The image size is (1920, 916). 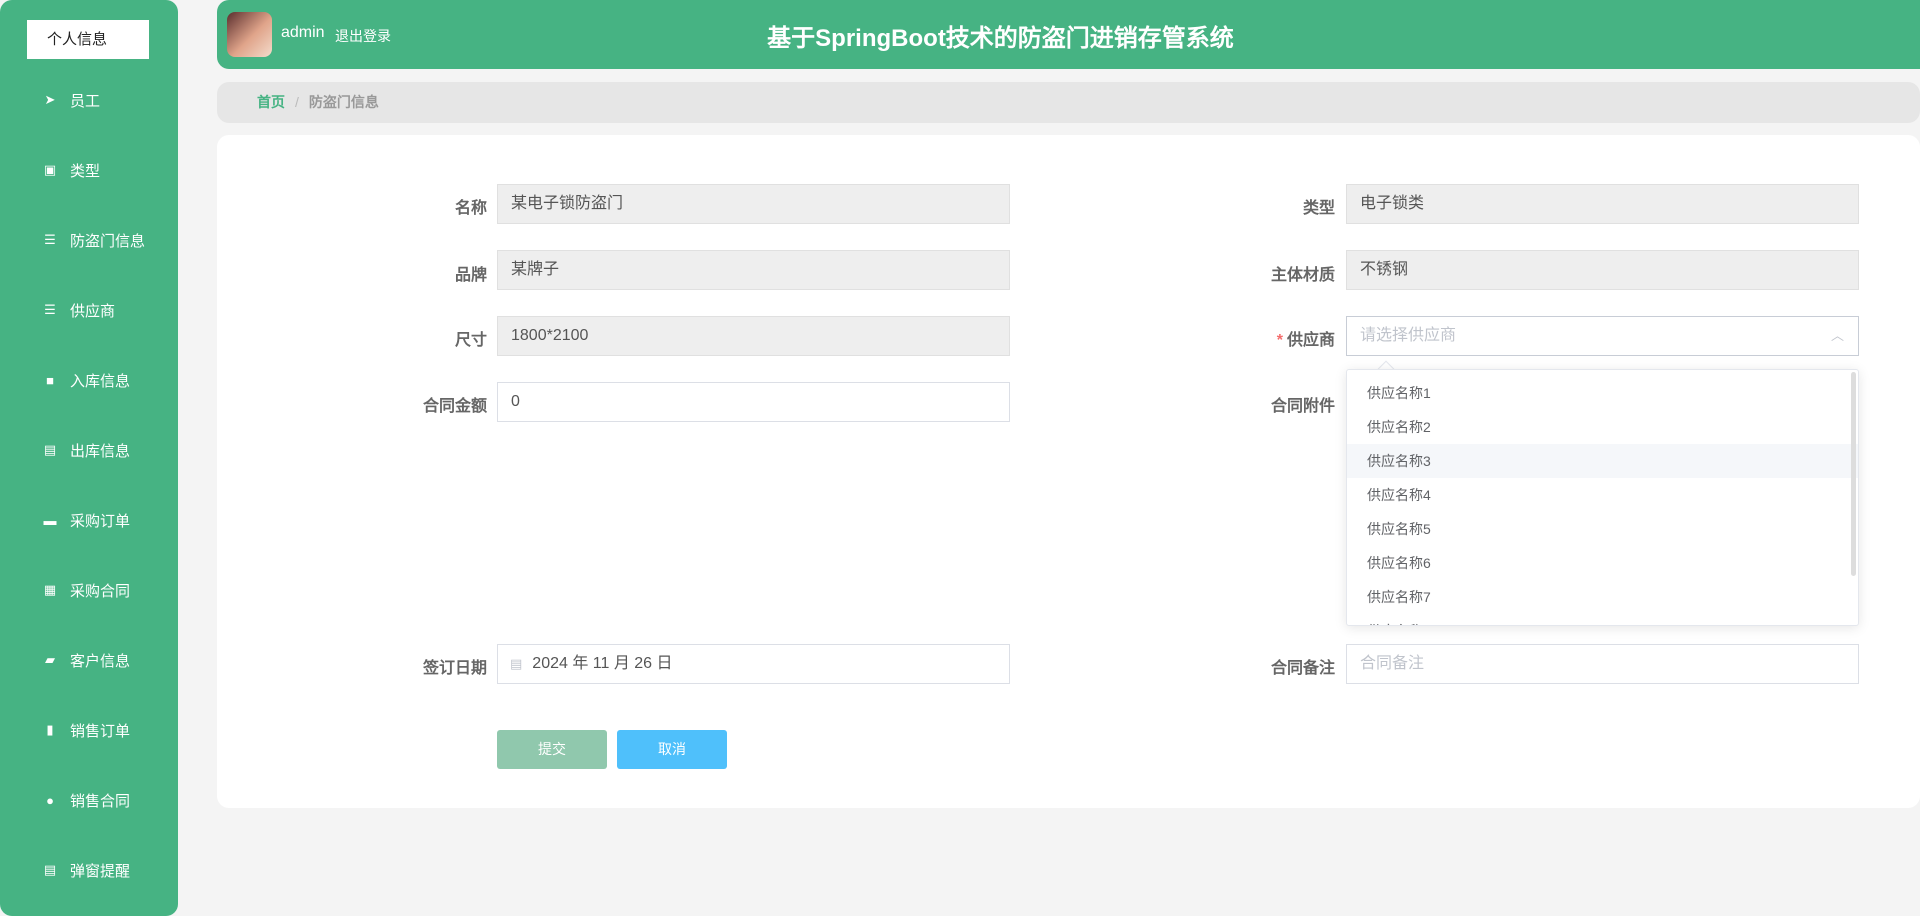 I want to click on date-picker: ▤ 2024 年 11 月 26 日, so click(x=753, y=664).